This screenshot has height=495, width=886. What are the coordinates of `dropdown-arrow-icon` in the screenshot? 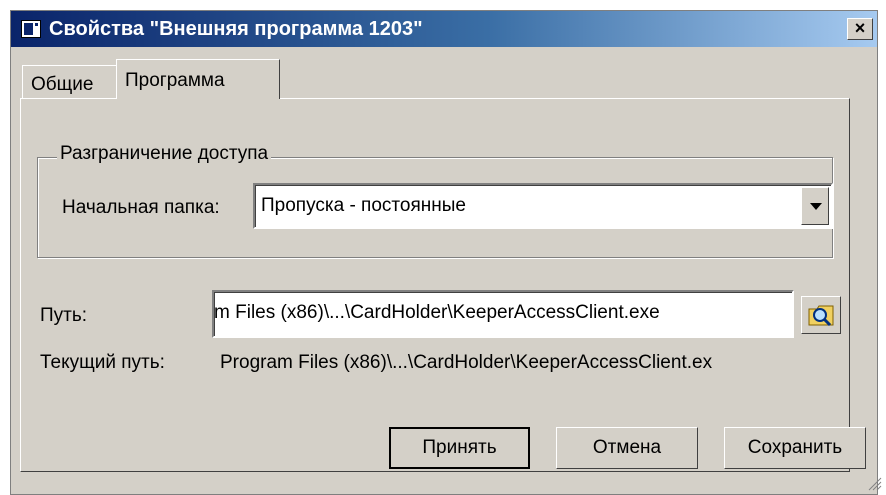 It's located at (815, 206).